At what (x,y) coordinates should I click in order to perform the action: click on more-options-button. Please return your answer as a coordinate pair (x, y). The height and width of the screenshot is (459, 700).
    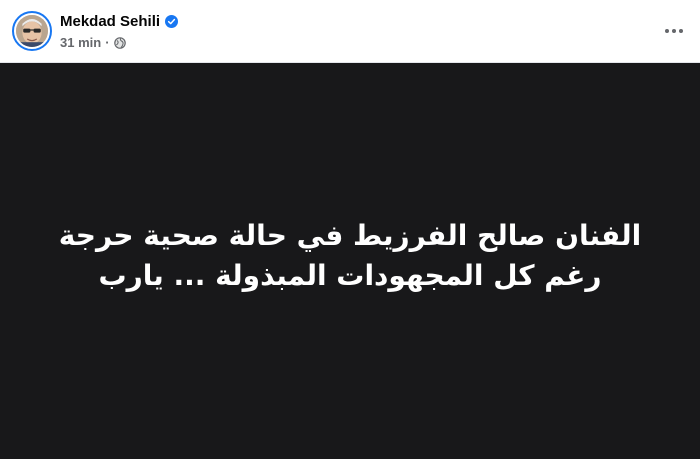
    Looking at the image, I should click on (674, 31).